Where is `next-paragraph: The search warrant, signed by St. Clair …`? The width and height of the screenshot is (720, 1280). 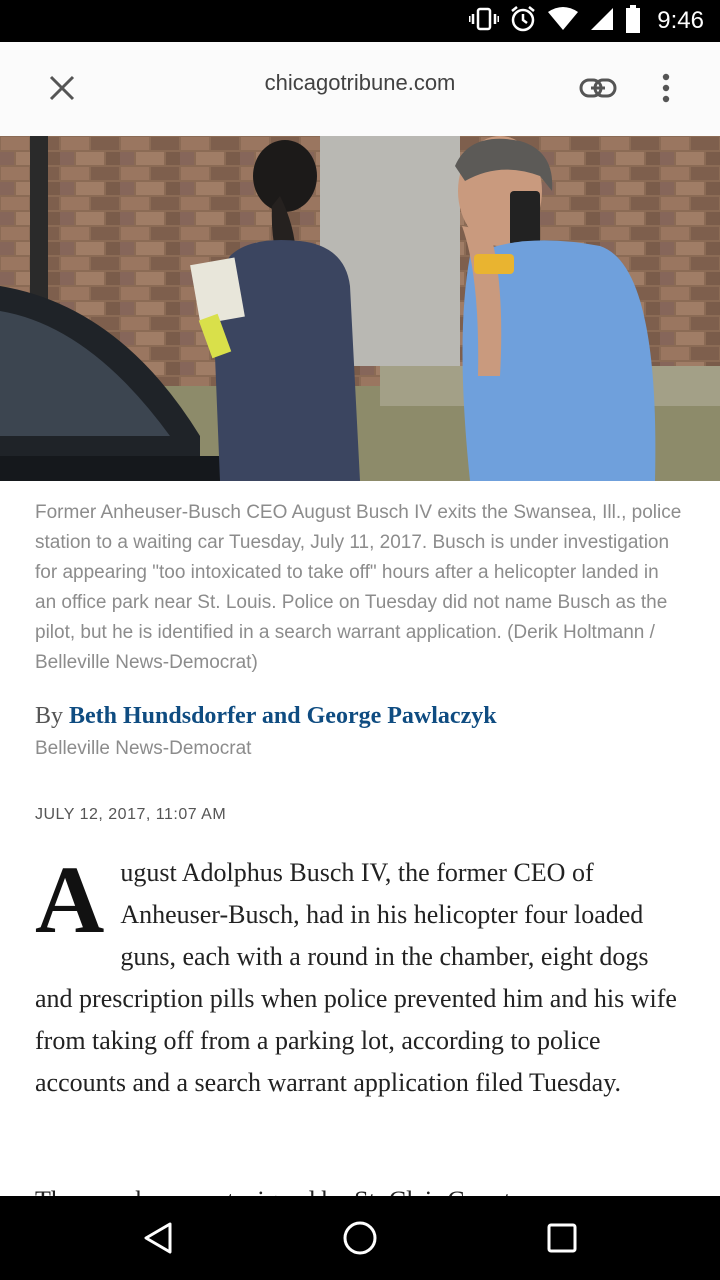
next-paragraph: The search warrant, signed by St. Clair … is located at coordinates (360, 1187).